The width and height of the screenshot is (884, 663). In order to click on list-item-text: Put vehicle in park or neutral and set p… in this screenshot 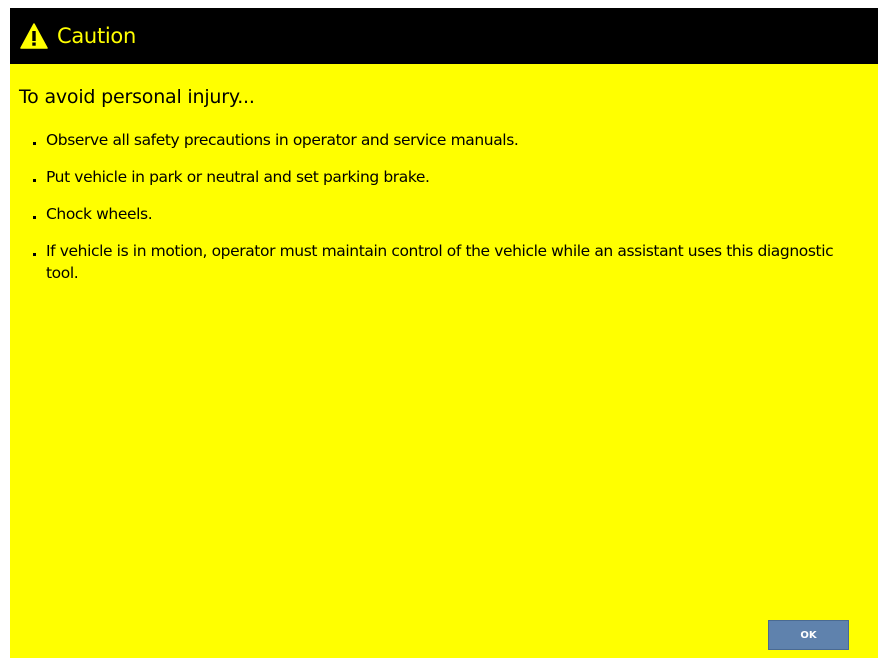, I will do `click(238, 177)`.